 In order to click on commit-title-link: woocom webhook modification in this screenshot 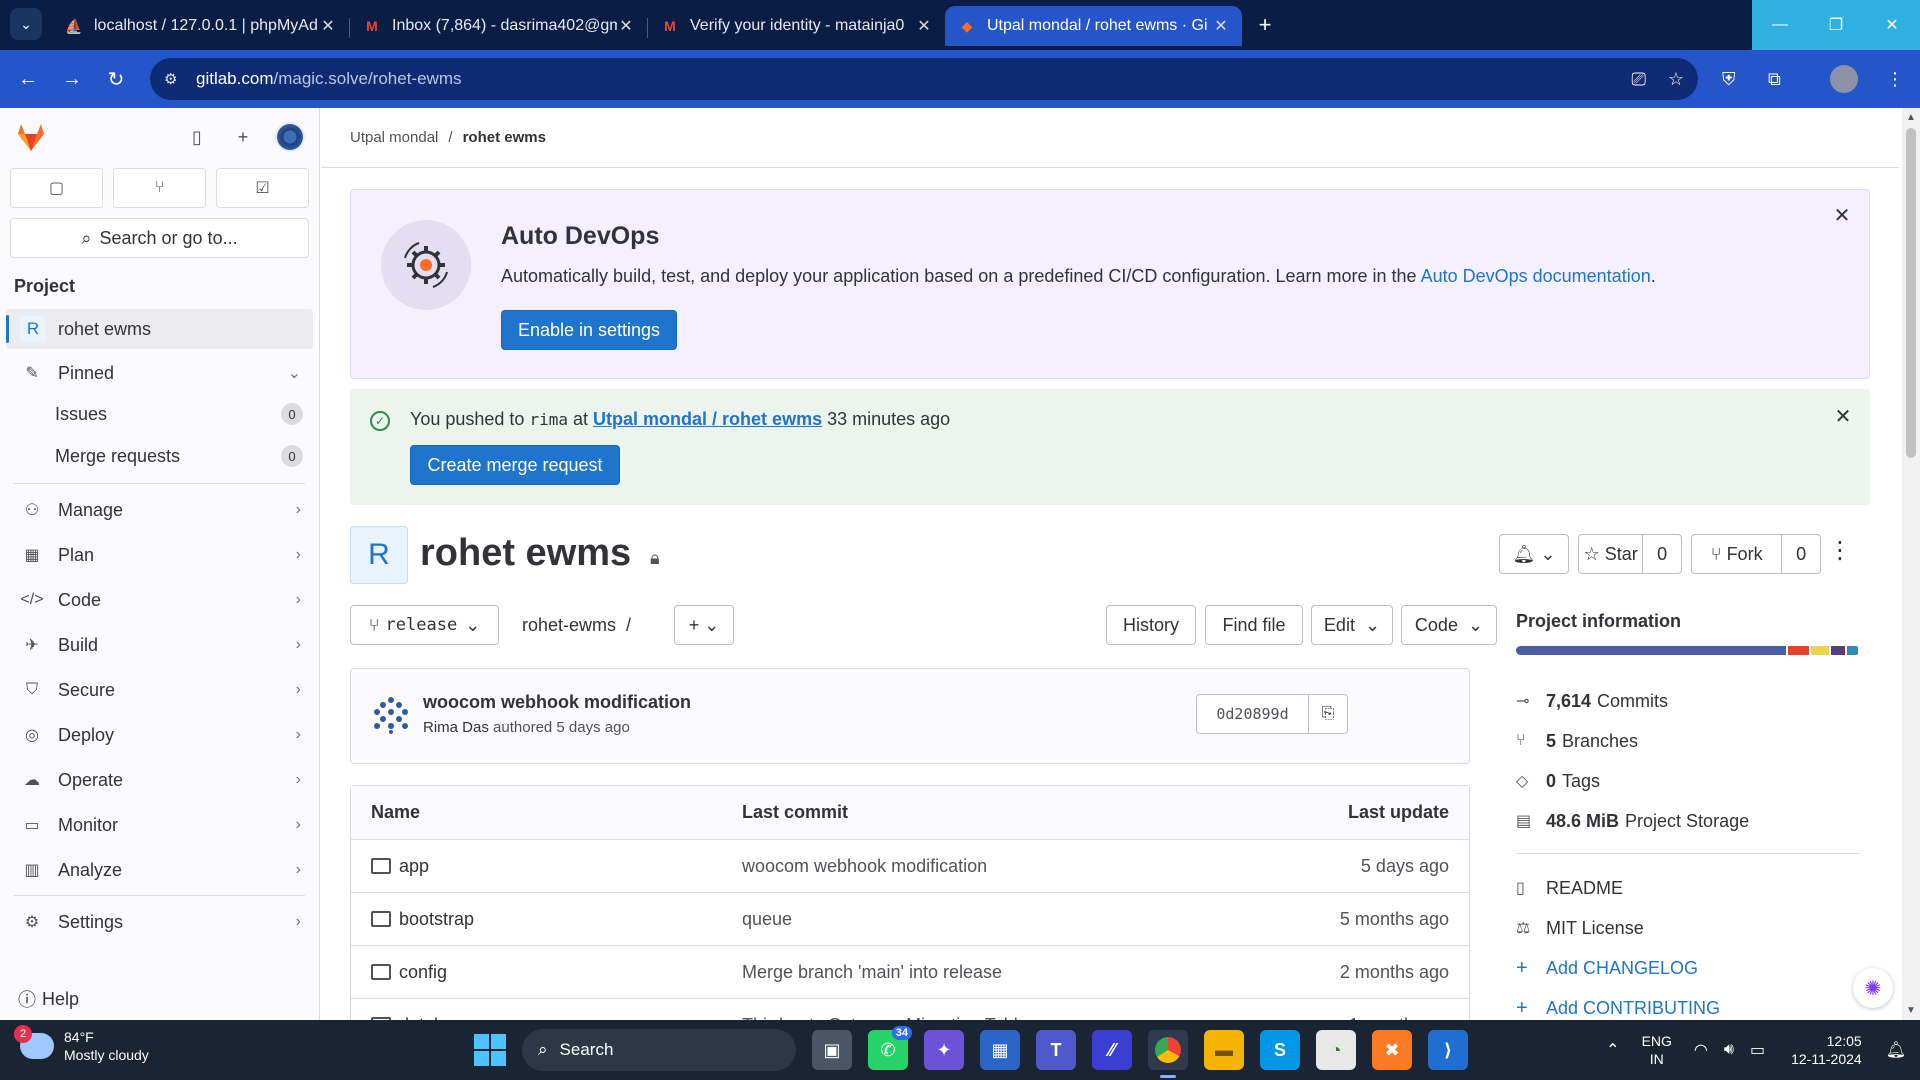, I will do `click(557, 702)`.